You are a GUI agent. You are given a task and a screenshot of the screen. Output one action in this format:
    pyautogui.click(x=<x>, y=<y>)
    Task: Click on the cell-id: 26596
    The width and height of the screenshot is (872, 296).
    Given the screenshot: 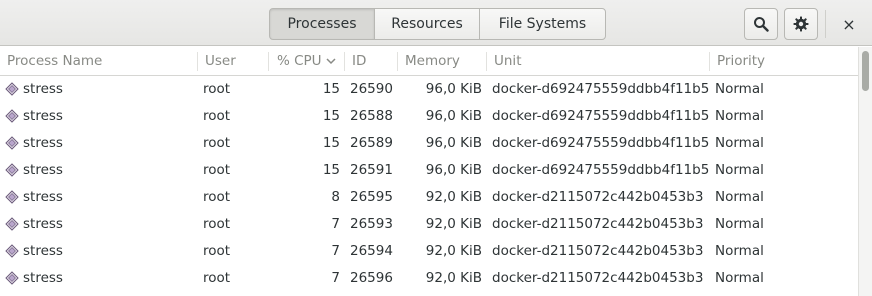 What is the action you would take?
    pyautogui.click(x=371, y=278)
    